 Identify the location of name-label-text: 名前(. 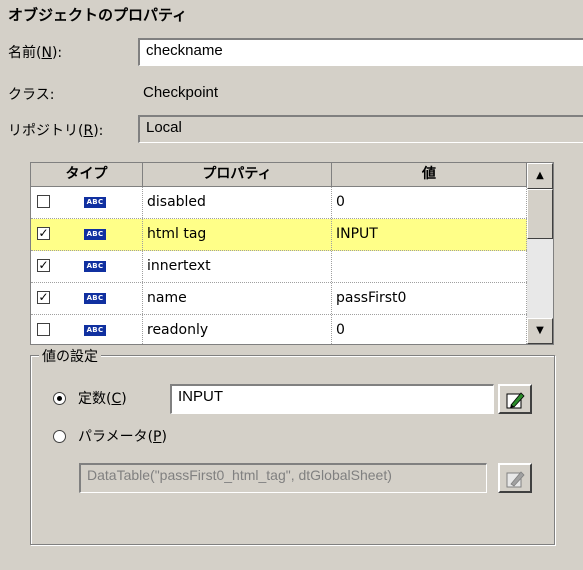
(25, 53).